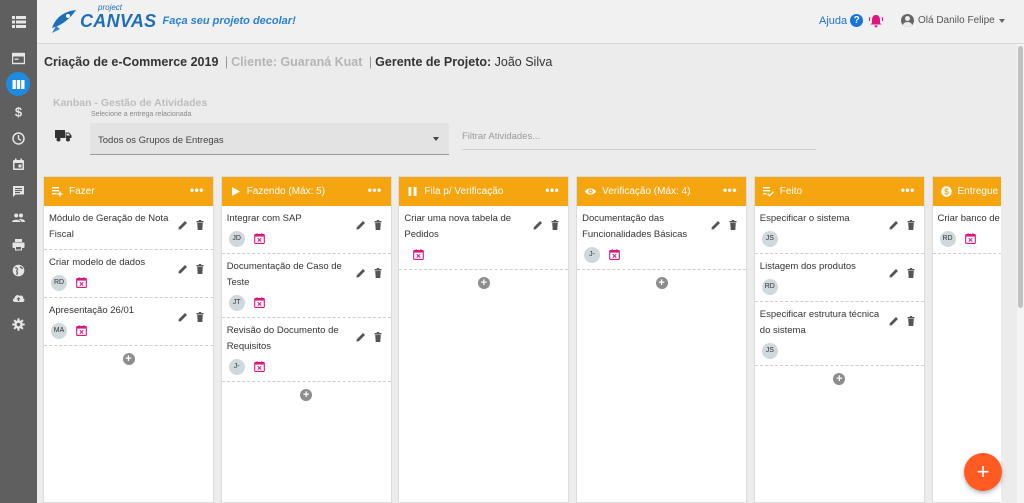 This screenshot has height=503, width=1024. What do you see at coordinates (966, 230) in the screenshot?
I see `task-card: Criar banco de d RD` at bounding box center [966, 230].